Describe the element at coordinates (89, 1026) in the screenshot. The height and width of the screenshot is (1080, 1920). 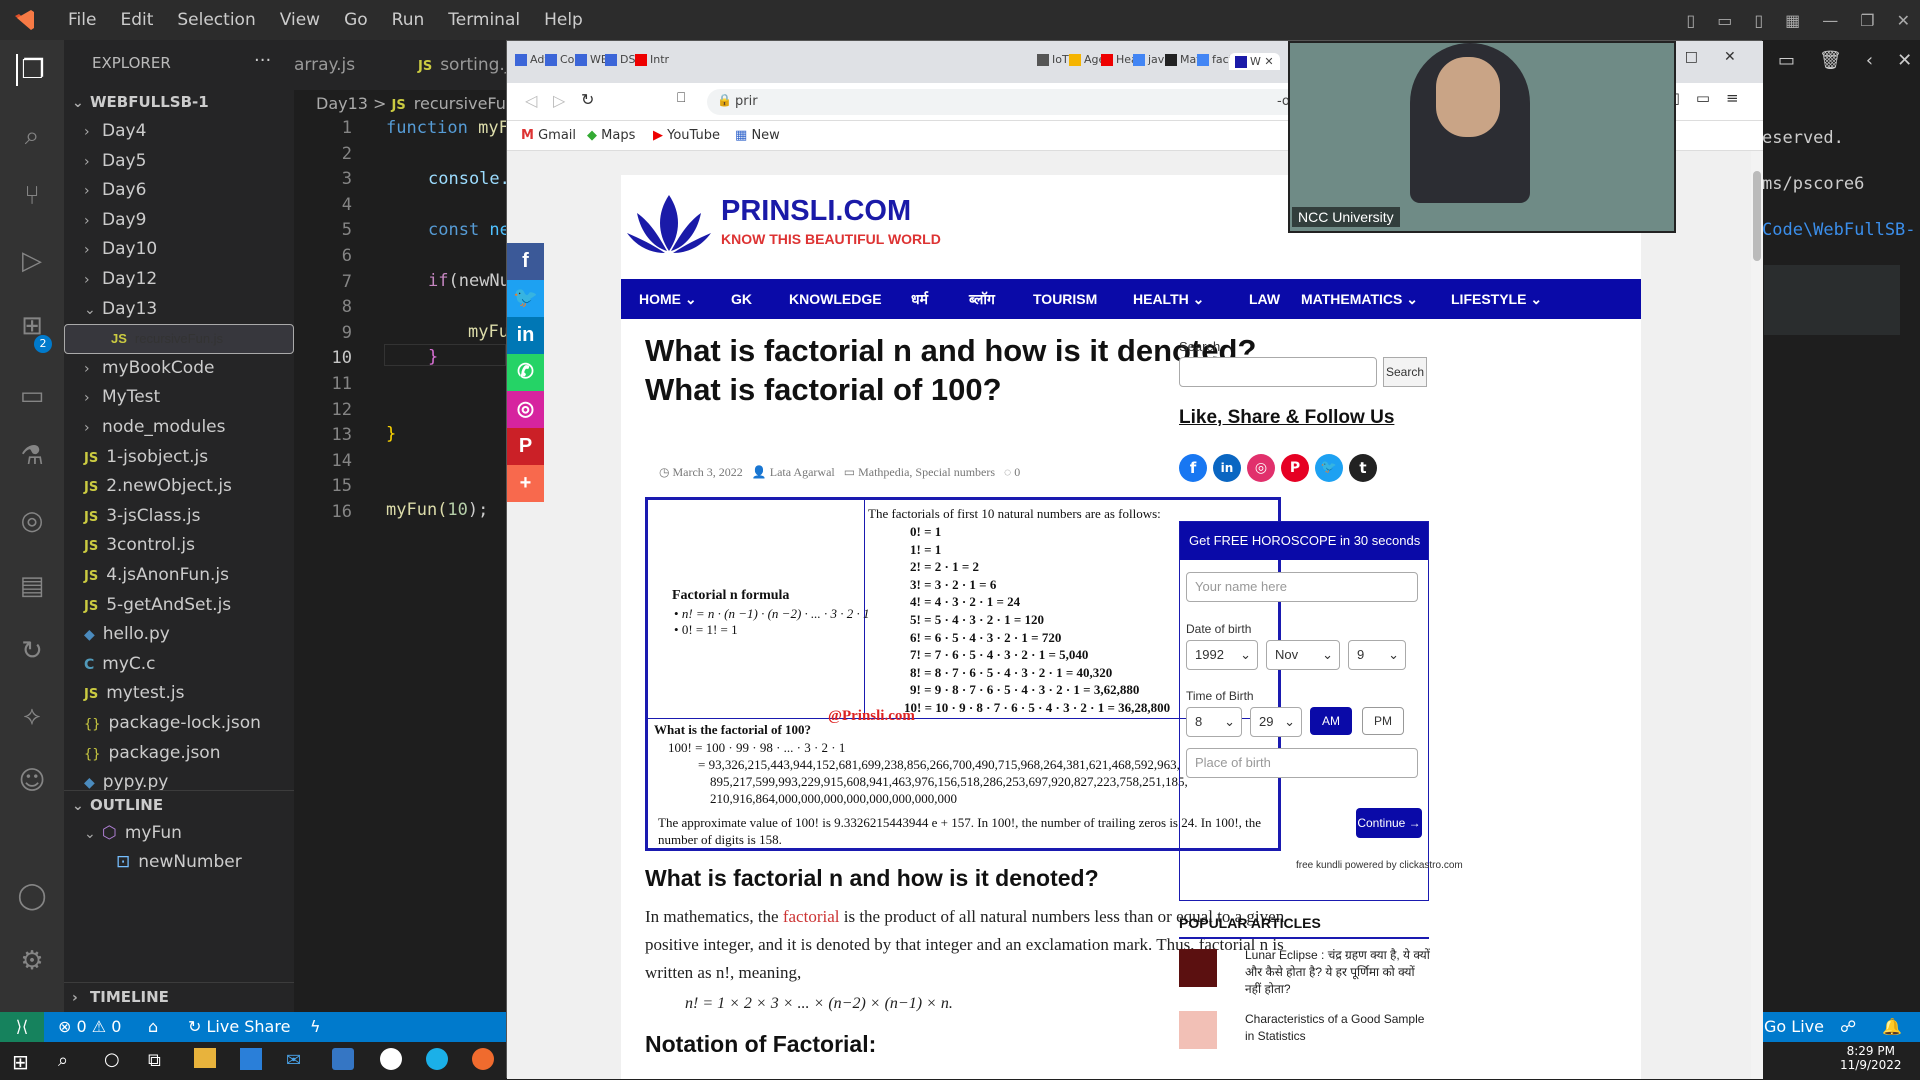
I see `problems-indicator: ⊗ 0 ⚠ 0` at that location.